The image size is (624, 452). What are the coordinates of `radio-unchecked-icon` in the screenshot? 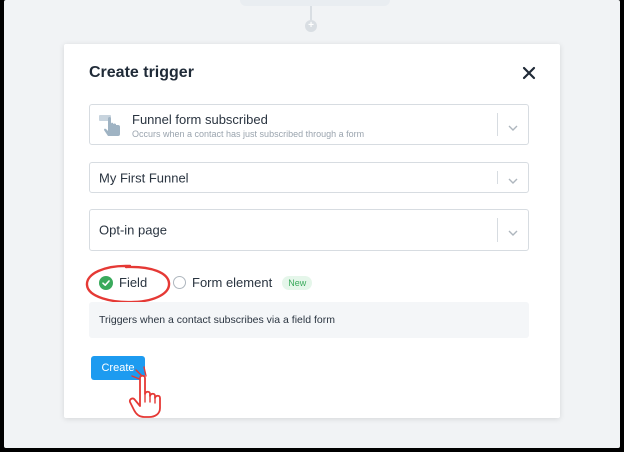 It's located at (179, 282).